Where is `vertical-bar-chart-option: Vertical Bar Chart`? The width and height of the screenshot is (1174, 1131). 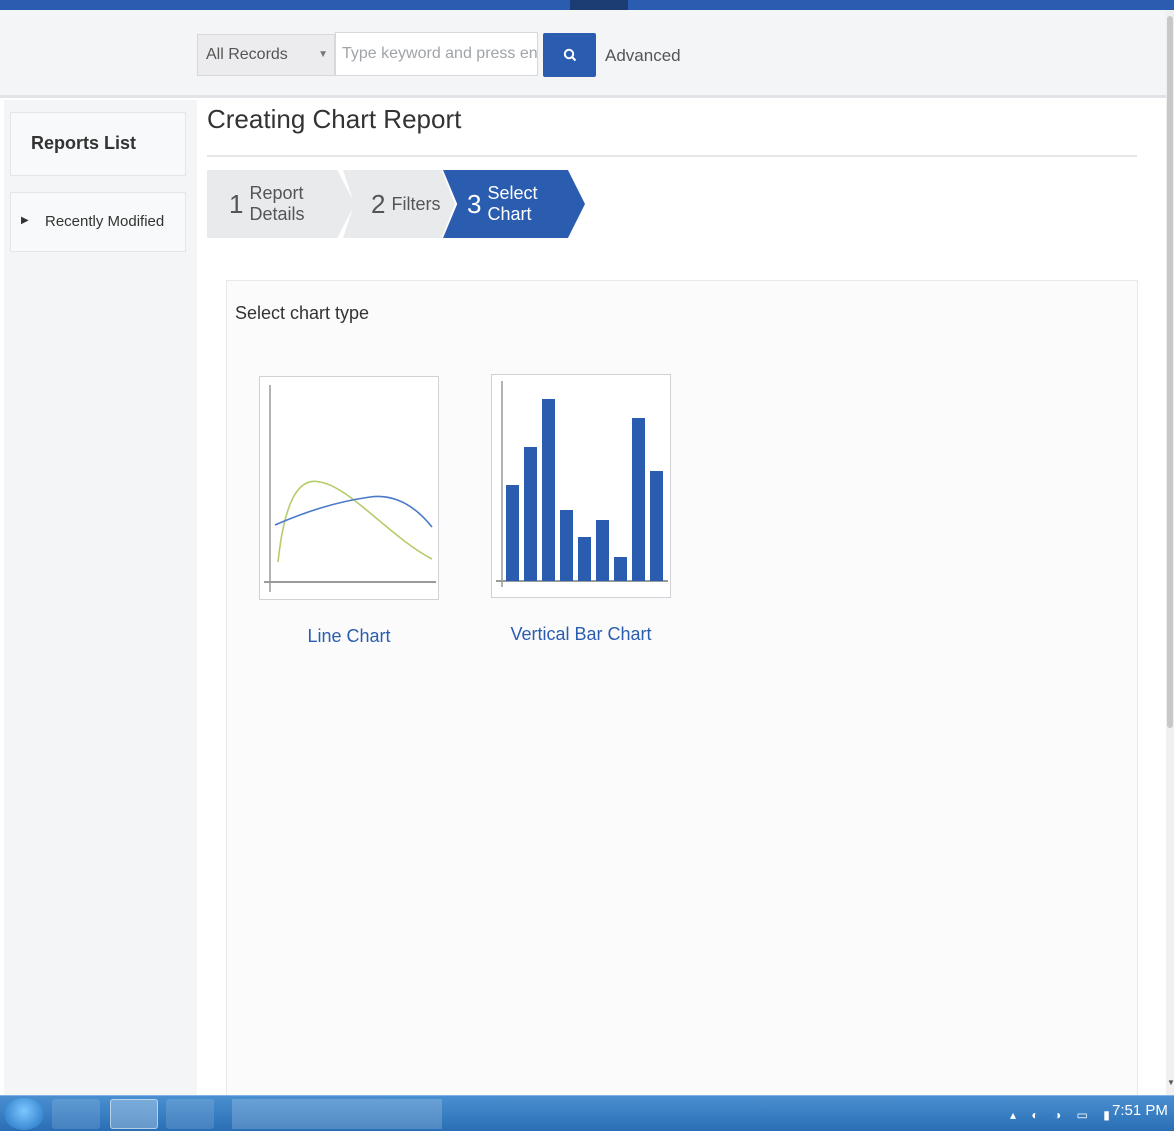
vertical-bar-chart-option: Vertical Bar Chart is located at coordinates (581, 509).